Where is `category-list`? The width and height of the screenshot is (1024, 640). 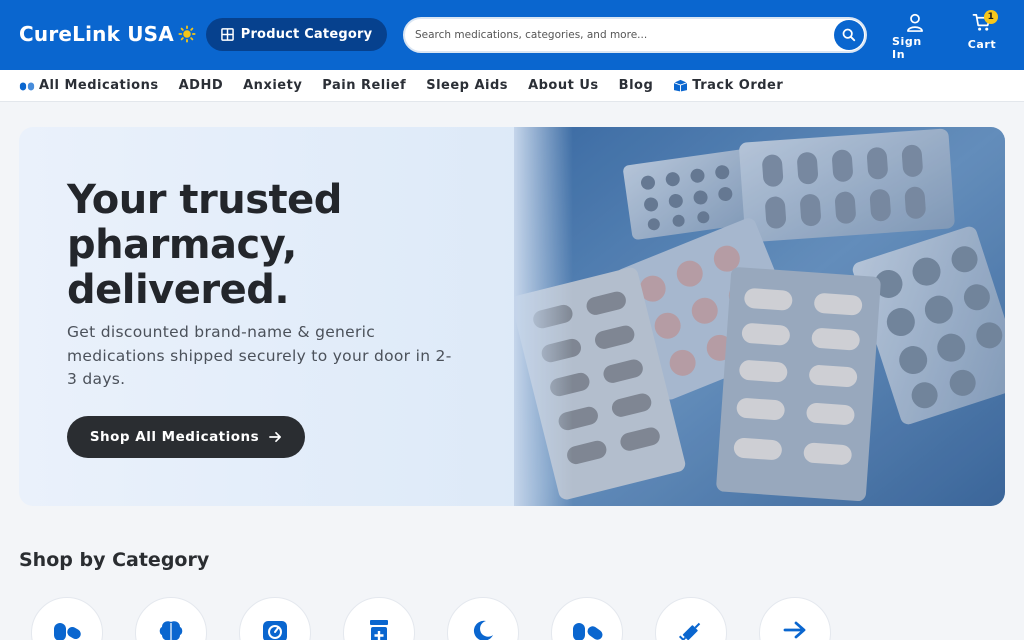
category-list is located at coordinates (436, 618).